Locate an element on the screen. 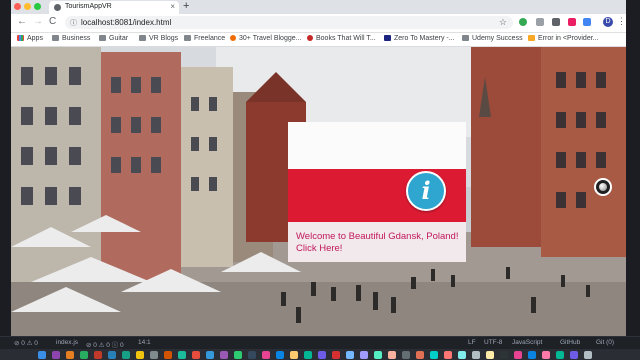  address-bar: ⓘ localhost:8081/index.html ☆ is located at coordinates (289, 22).